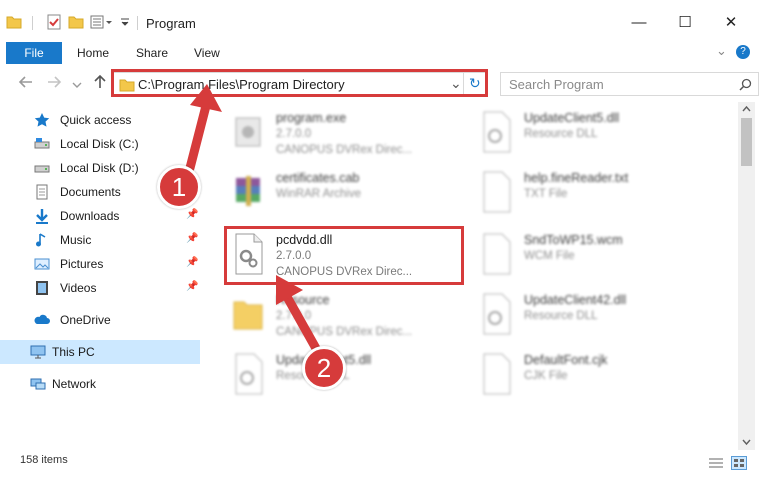 The width and height of the screenshot is (769, 486). I want to click on step-2-badge: 2, so click(324, 368).